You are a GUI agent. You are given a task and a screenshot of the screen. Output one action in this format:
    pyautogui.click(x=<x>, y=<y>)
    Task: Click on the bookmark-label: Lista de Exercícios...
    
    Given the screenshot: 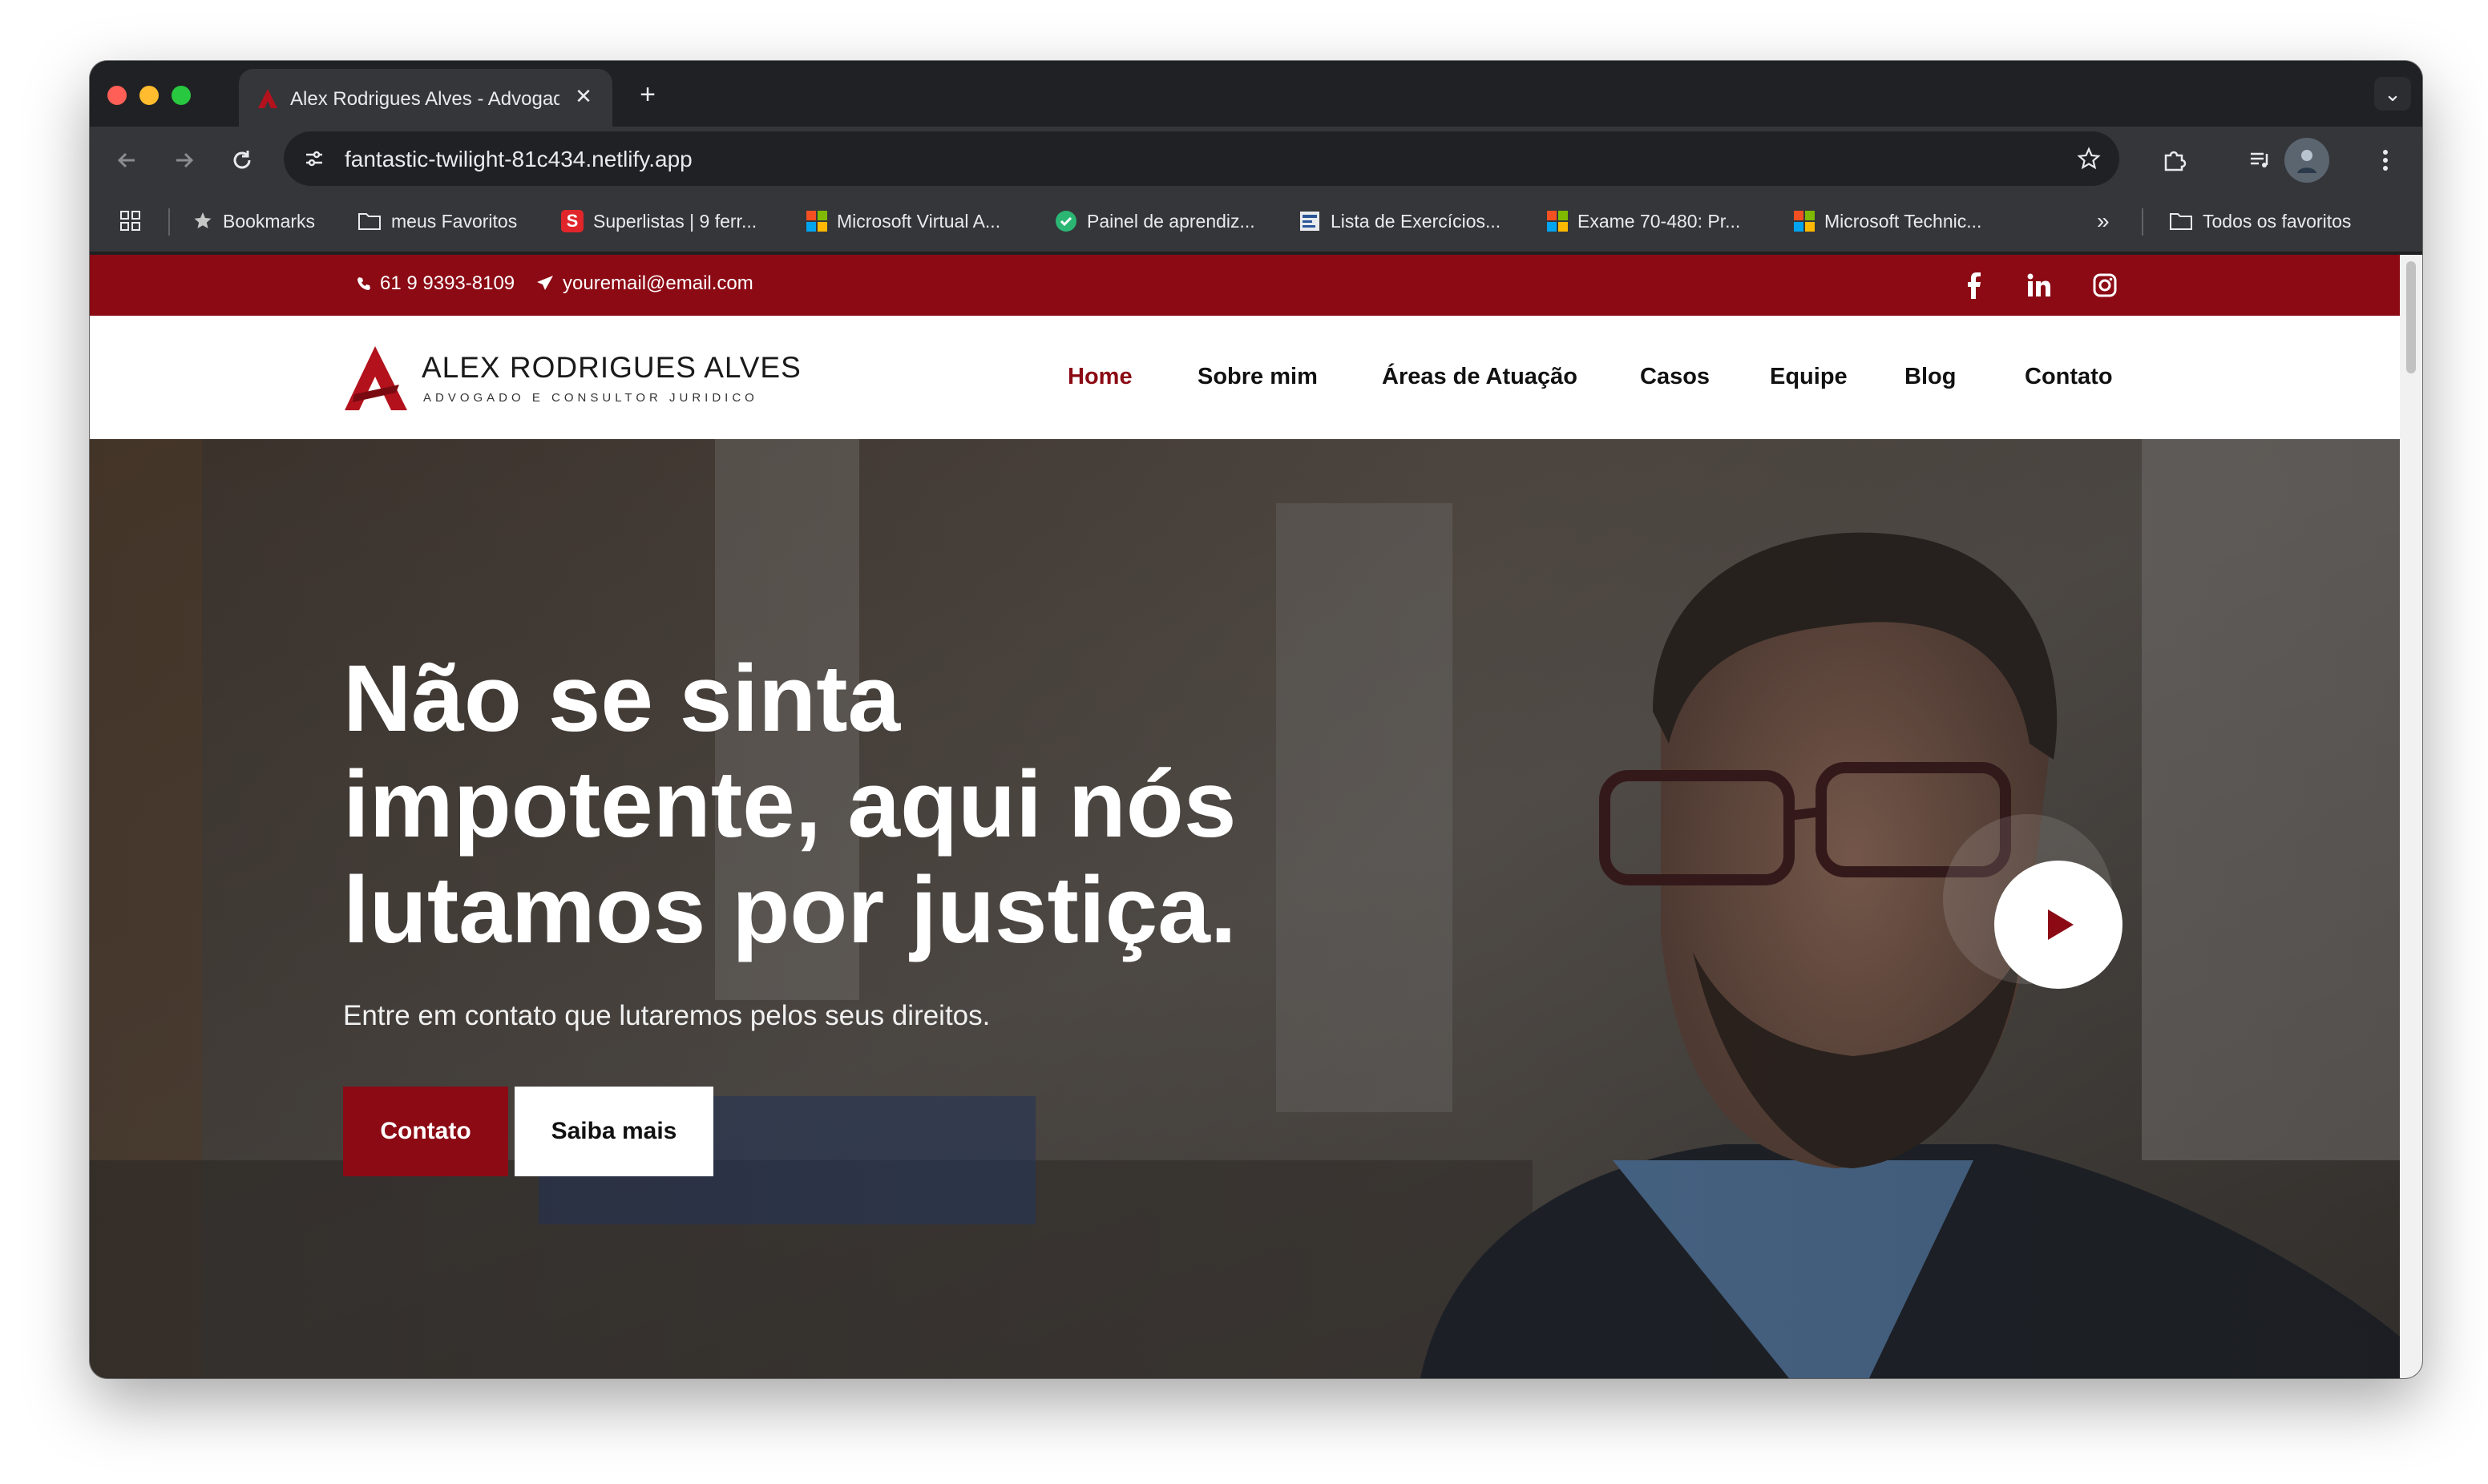 What is the action you would take?
    pyautogui.click(x=1416, y=221)
    